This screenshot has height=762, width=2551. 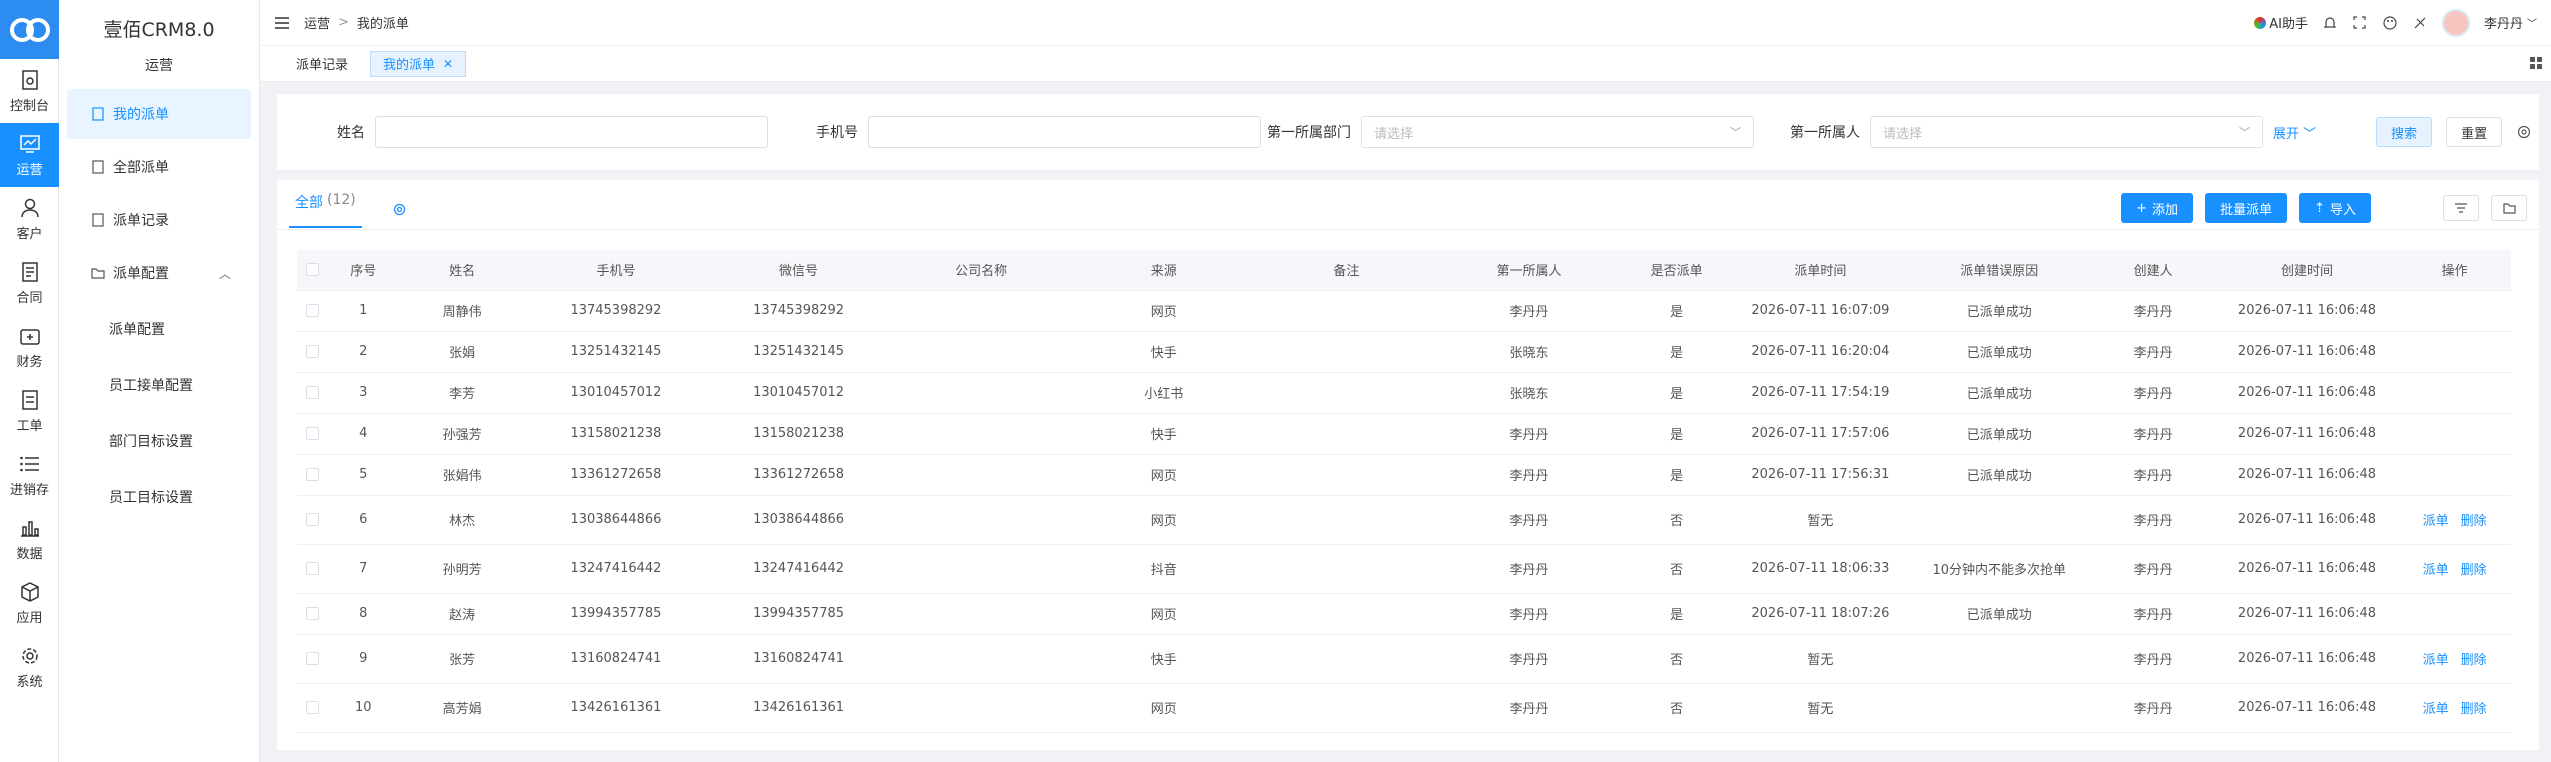 I want to click on ai-assistant: AI助手, so click(x=2281, y=22).